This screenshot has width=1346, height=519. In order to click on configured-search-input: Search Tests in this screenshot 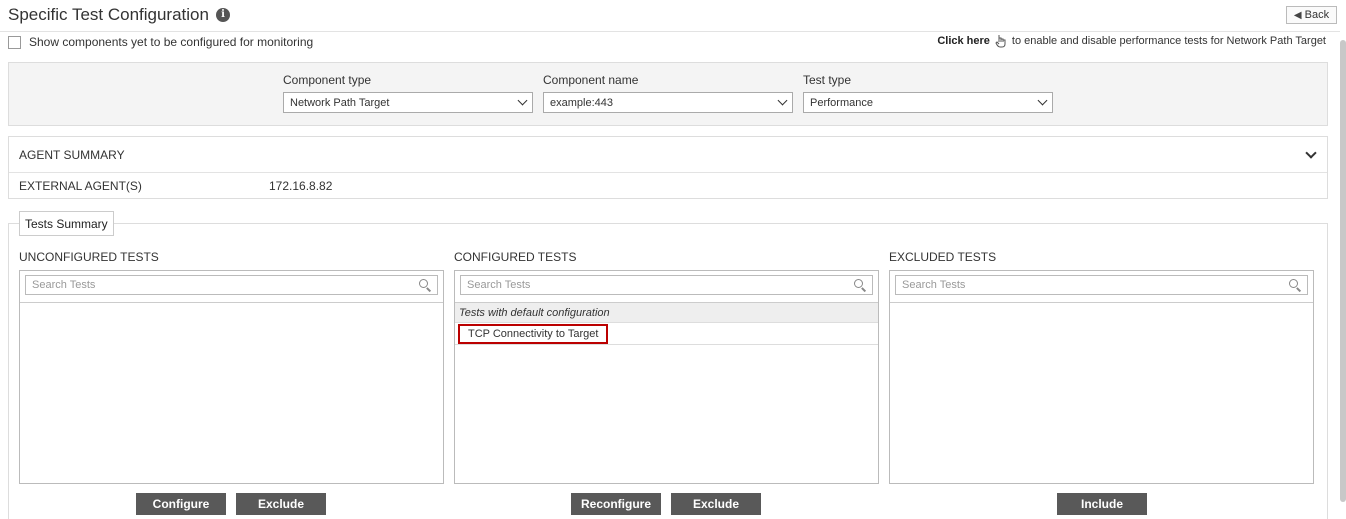, I will do `click(666, 285)`.